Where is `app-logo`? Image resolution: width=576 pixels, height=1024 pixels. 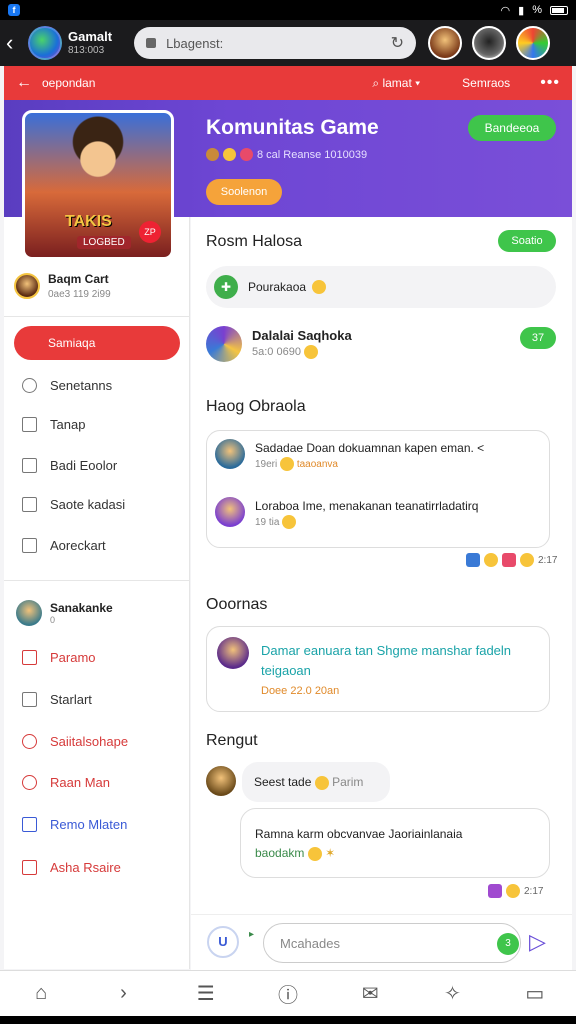 app-logo is located at coordinates (45, 43).